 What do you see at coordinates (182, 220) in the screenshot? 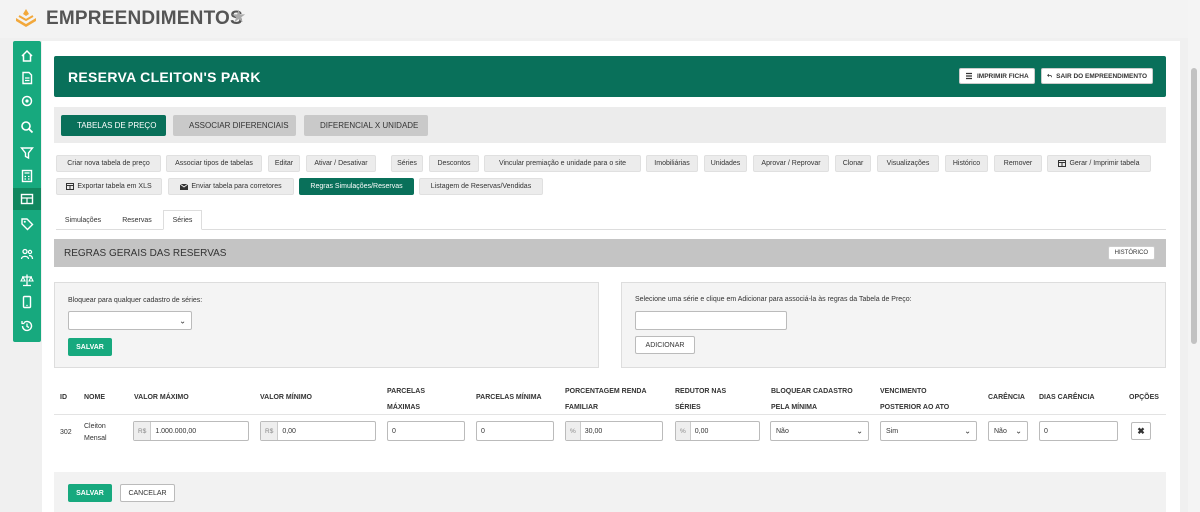
I see `subtab-series: Séries` at bounding box center [182, 220].